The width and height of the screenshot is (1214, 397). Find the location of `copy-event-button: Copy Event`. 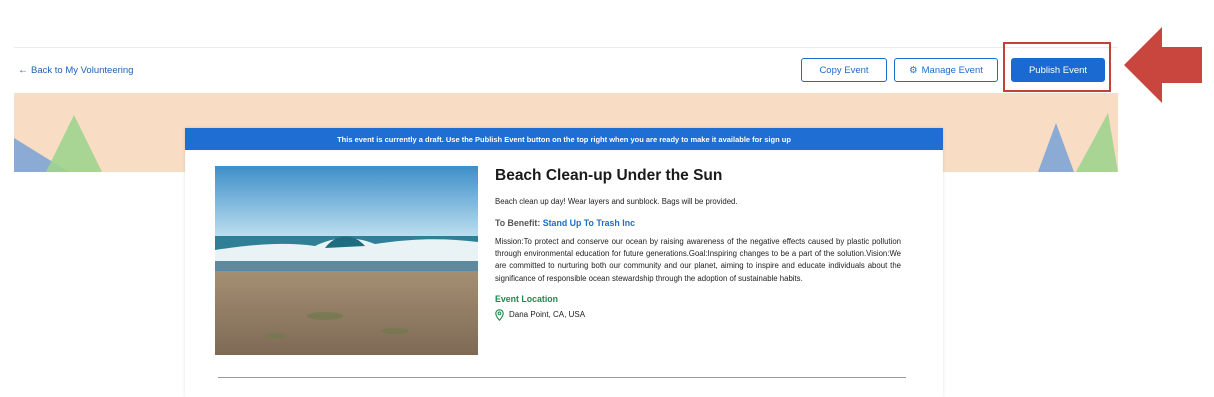

copy-event-button: Copy Event is located at coordinates (844, 70).